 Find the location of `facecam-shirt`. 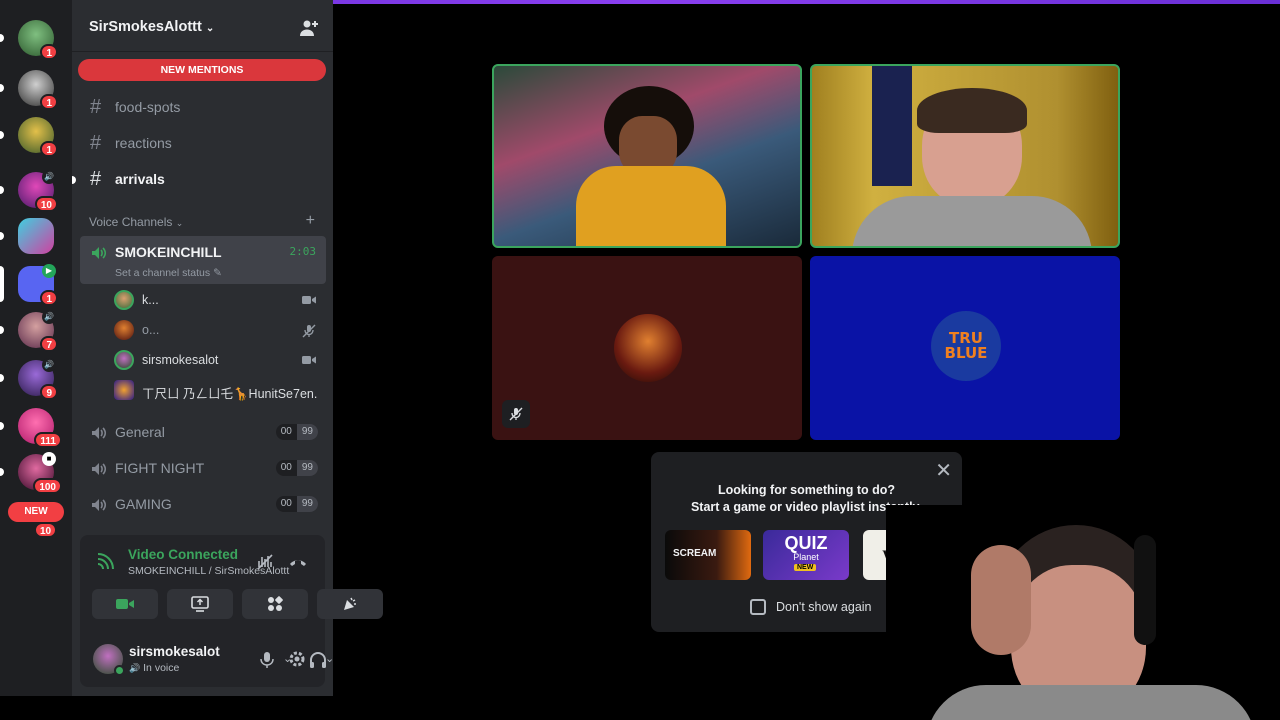

facecam-shirt is located at coordinates (1091, 702).